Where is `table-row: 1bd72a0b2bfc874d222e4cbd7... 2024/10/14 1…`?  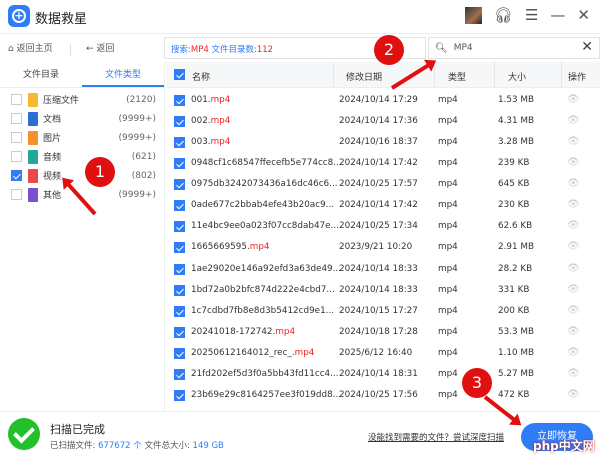
table-row: 1bd72a0b2bfc874d222e4cbd7... 2024/10/14 1… is located at coordinates (383, 290).